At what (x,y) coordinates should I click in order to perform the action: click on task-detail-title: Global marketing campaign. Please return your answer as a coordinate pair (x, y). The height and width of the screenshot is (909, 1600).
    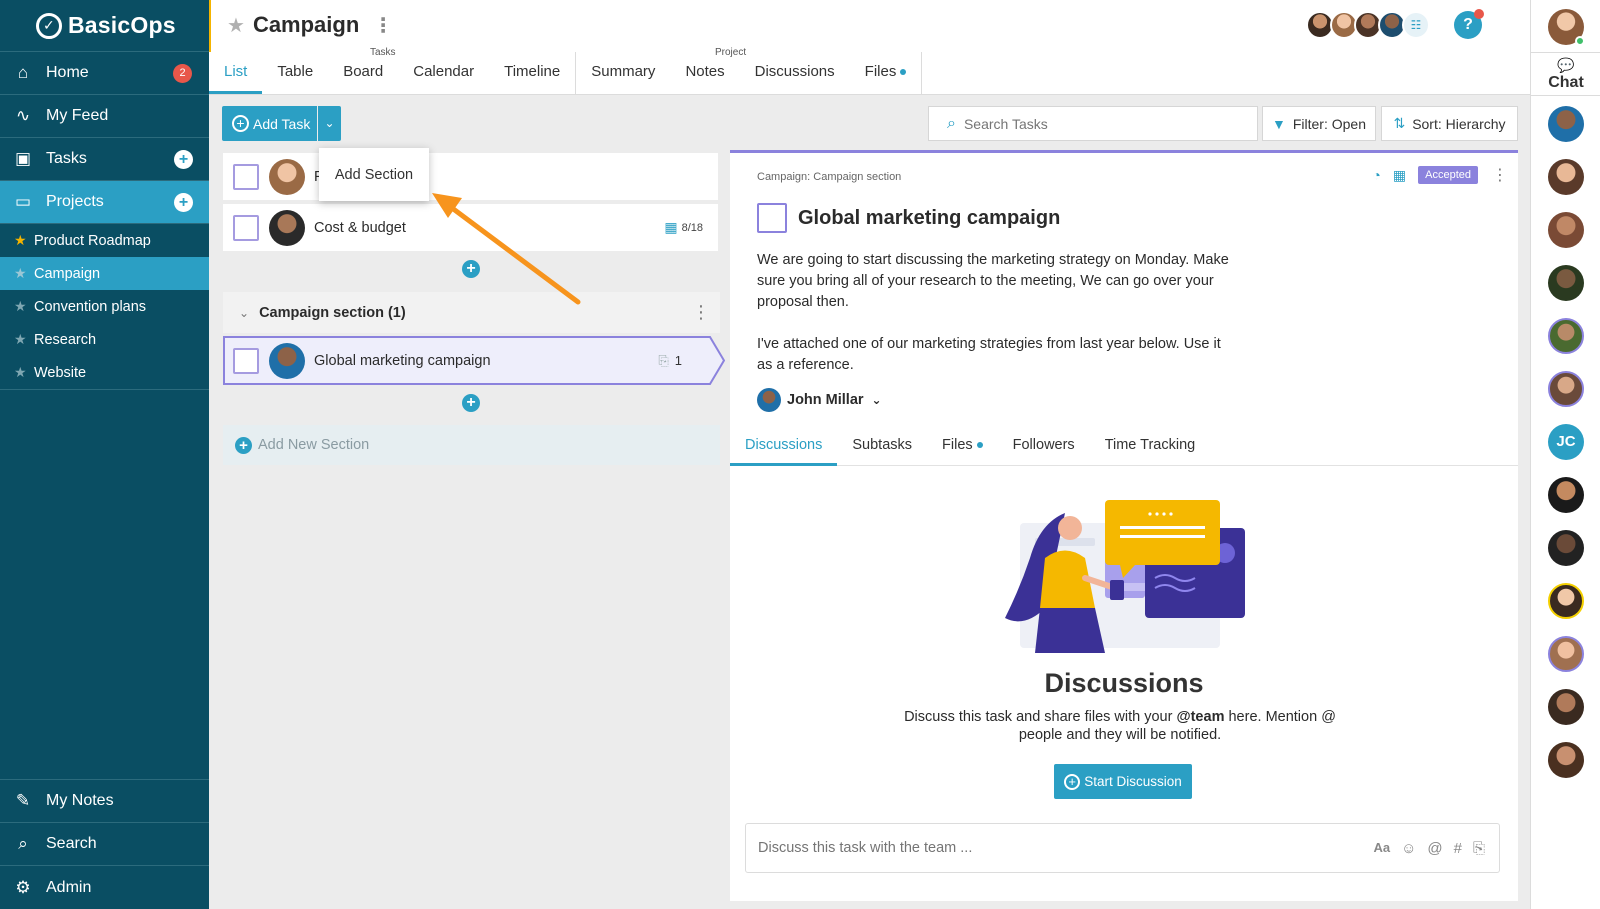
    Looking at the image, I should click on (929, 218).